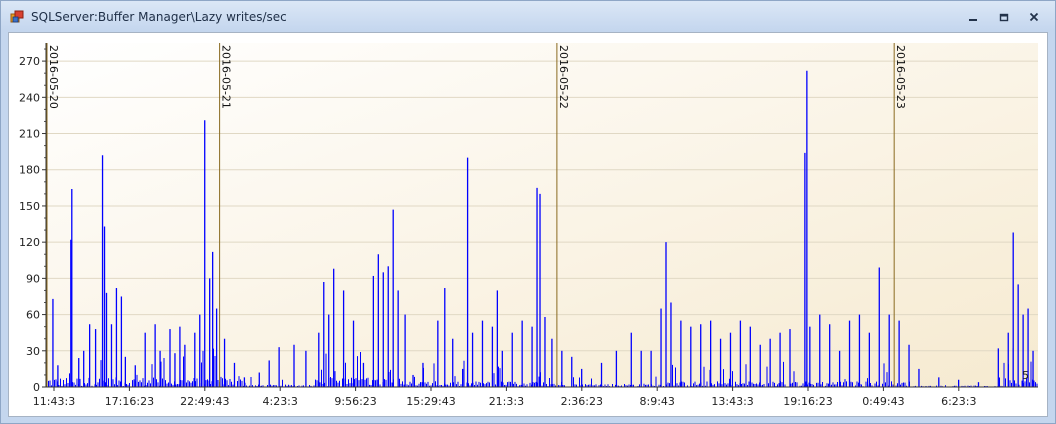 The width and height of the screenshot is (1056, 424). I want to click on x-tick-label: 21:3:3, so click(506, 401).